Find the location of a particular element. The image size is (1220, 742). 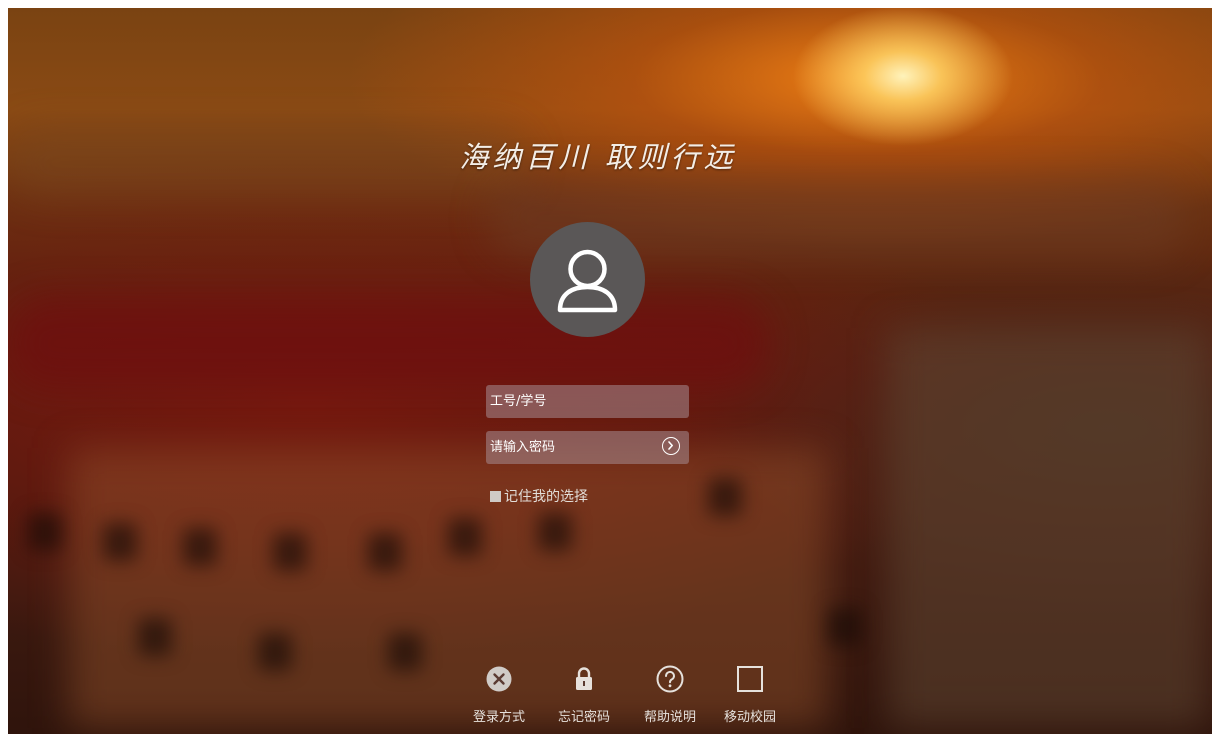

square-icon is located at coordinates (750, 679).